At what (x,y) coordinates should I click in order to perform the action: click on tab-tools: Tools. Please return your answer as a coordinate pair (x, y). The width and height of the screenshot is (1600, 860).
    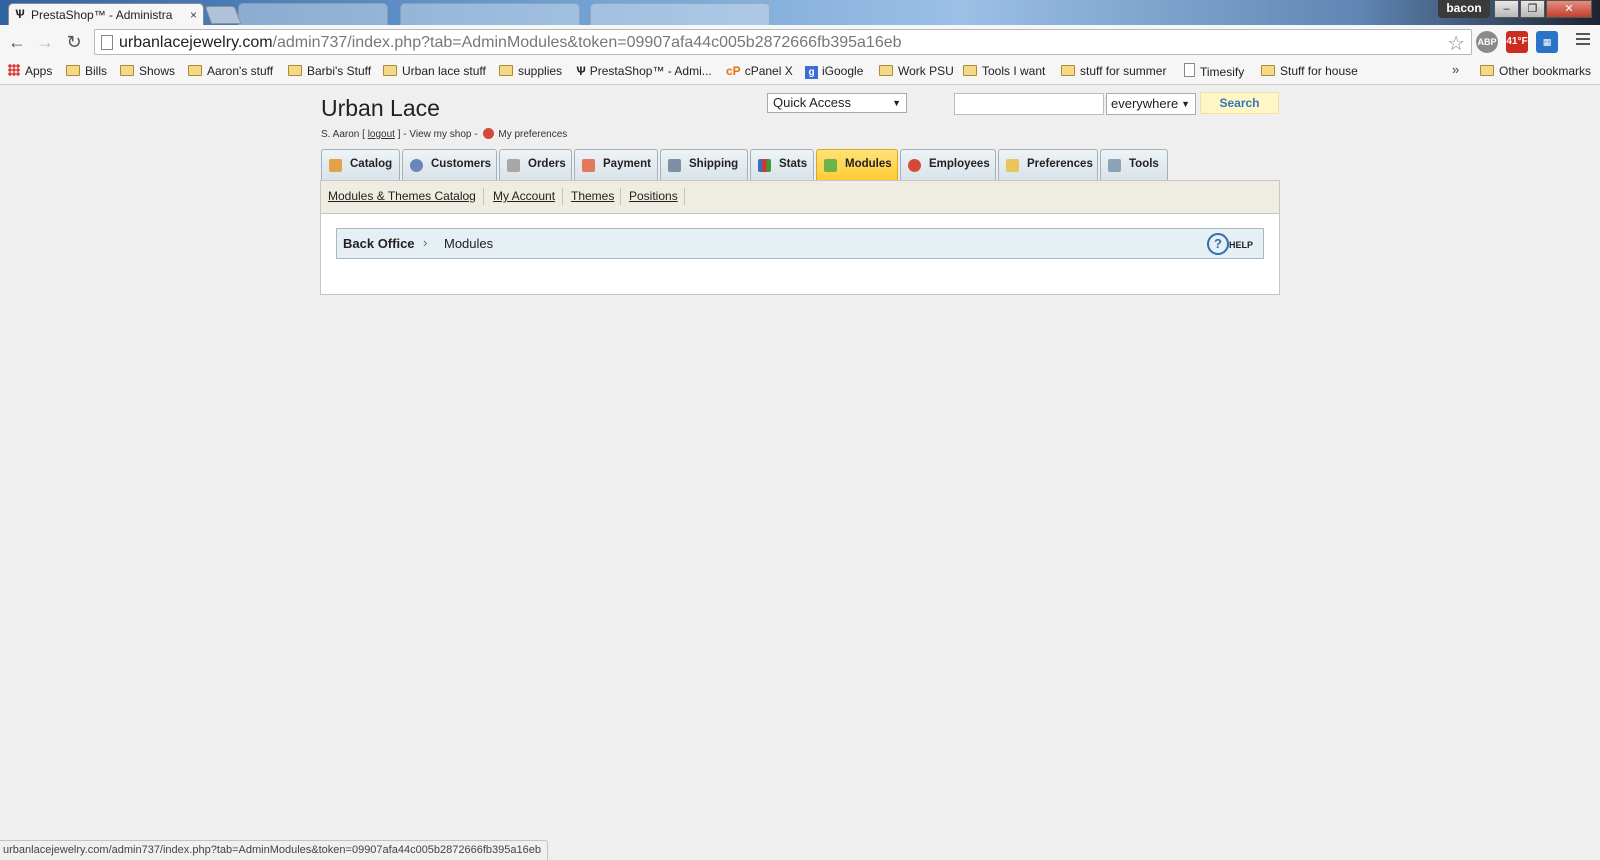
    Looking at the image, I should click on (1134, 164).